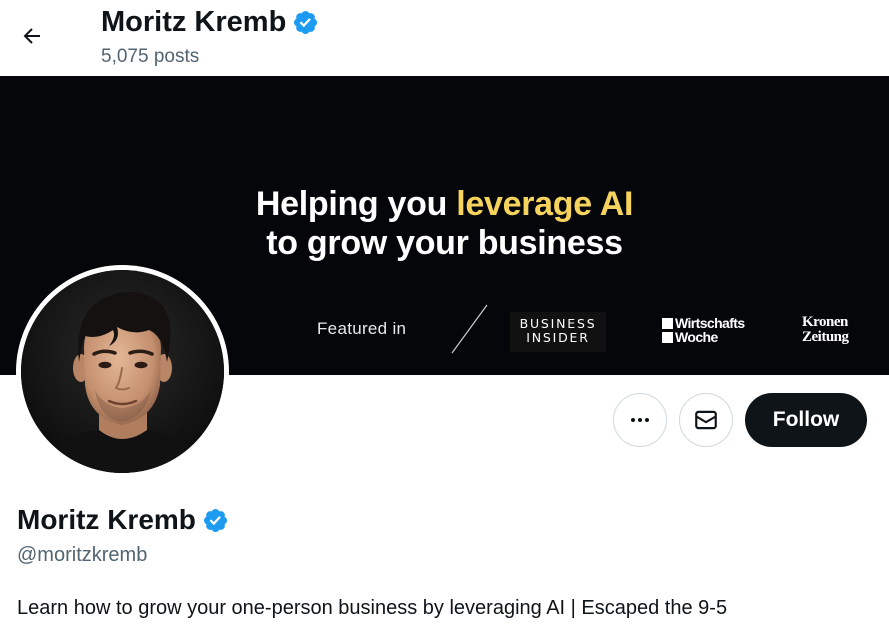  Describe the element at coordinates (806, 420) in the screenshot. I see `follow-button: Follow` at that location.